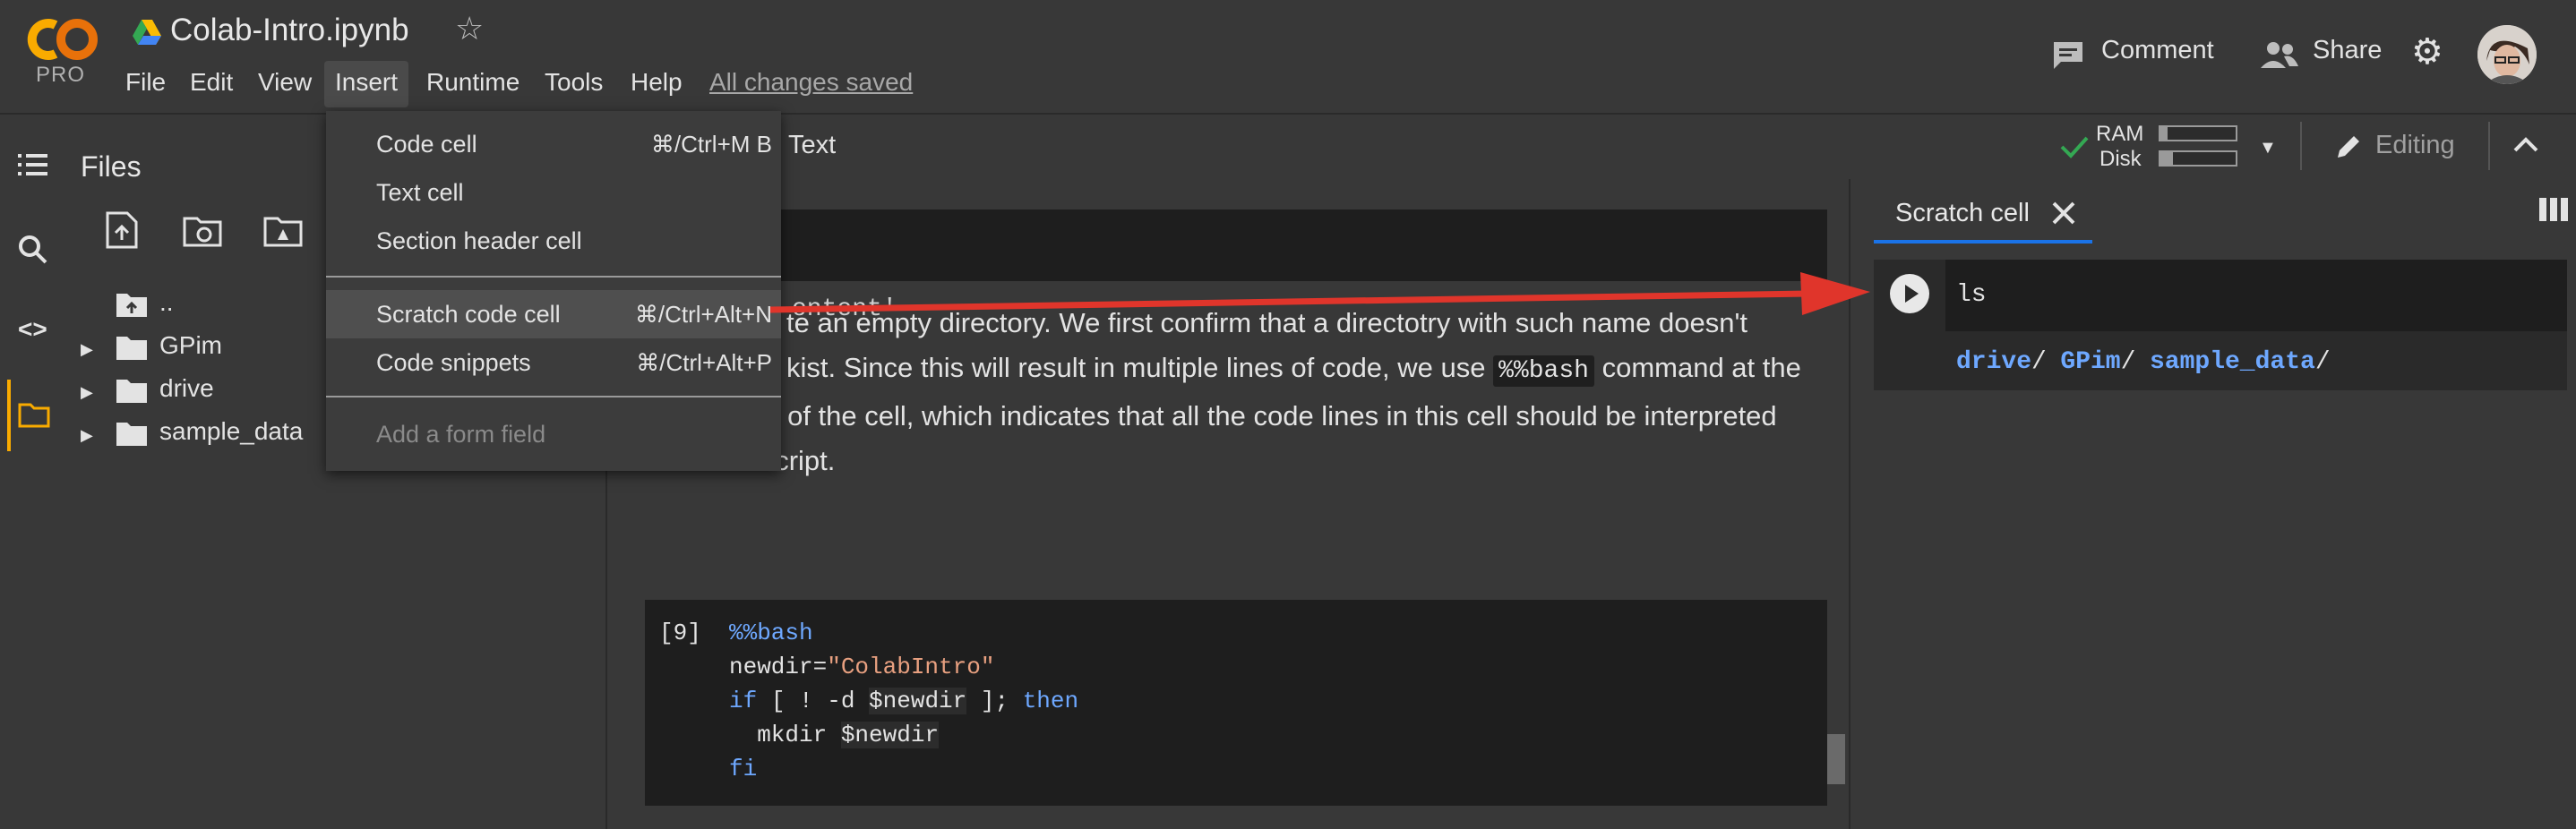 This screenshot has width=2576, height=829. Describe the element at coordinates (911, 667) in the screenshot. I see `code-token: "ColabIntro"` at that location.